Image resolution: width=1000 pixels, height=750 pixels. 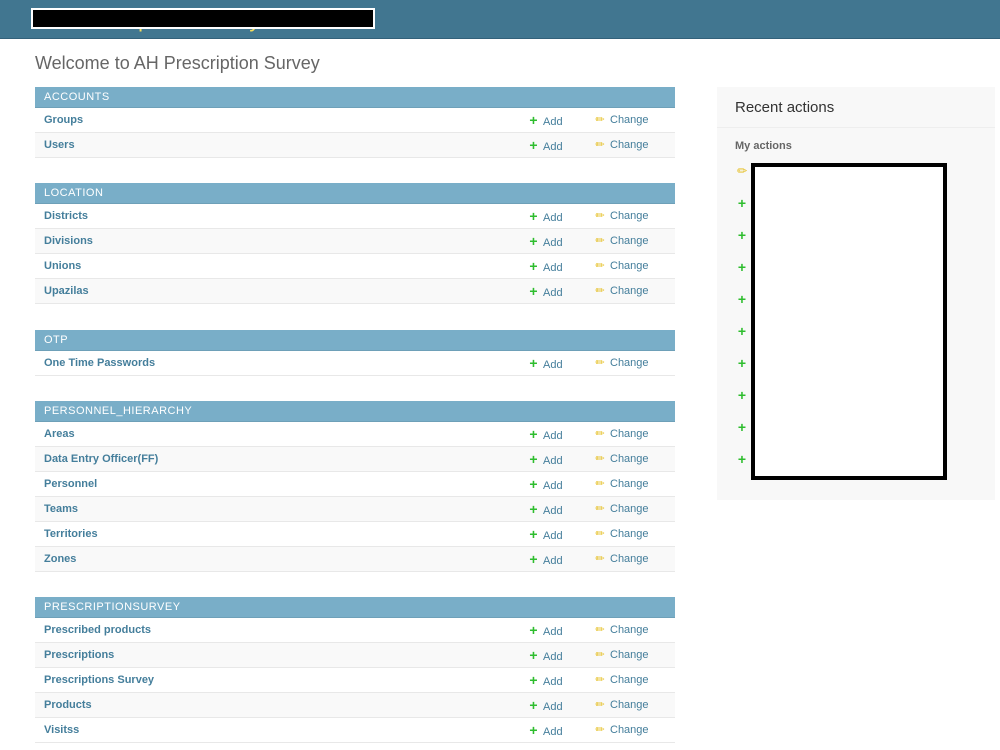 I want to click on model-row-districts: Districts + Add ✏ Change, so click(x=355, y=216).